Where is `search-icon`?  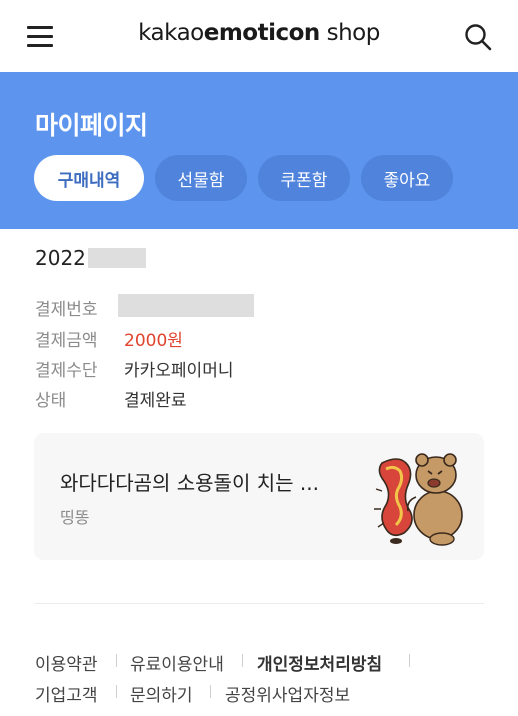 search-icon is located at coordinates (478, 37).